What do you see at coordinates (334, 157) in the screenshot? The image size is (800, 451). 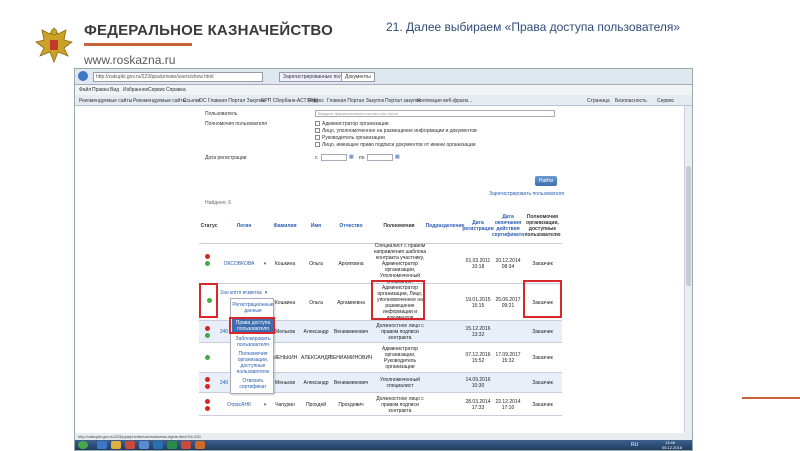 I see `date-from-input` at bounding box center [334, 157].